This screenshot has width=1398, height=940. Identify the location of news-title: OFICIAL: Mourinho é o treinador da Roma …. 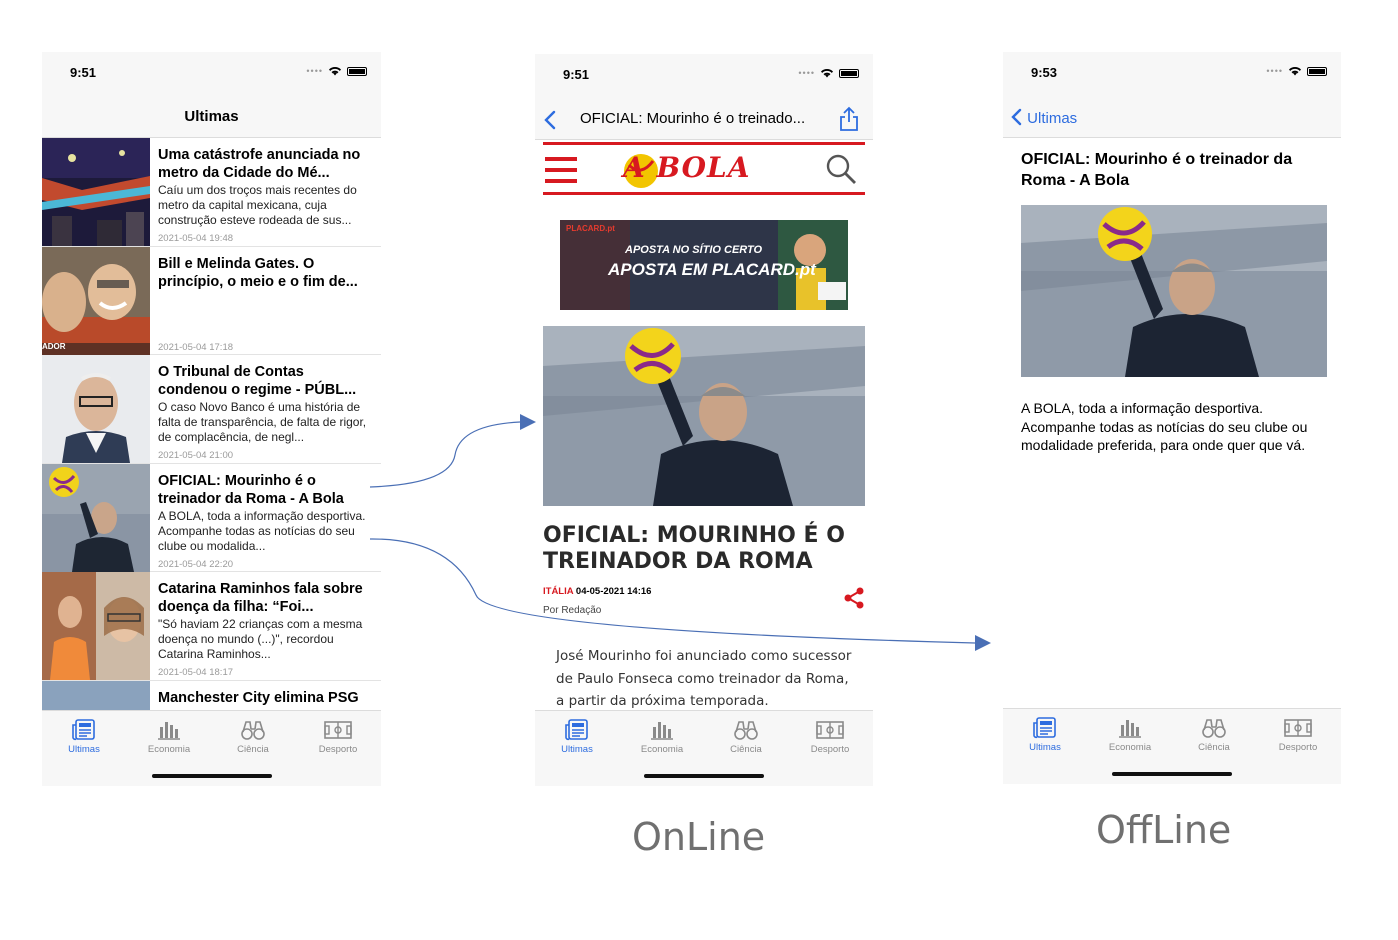
(251, 489).